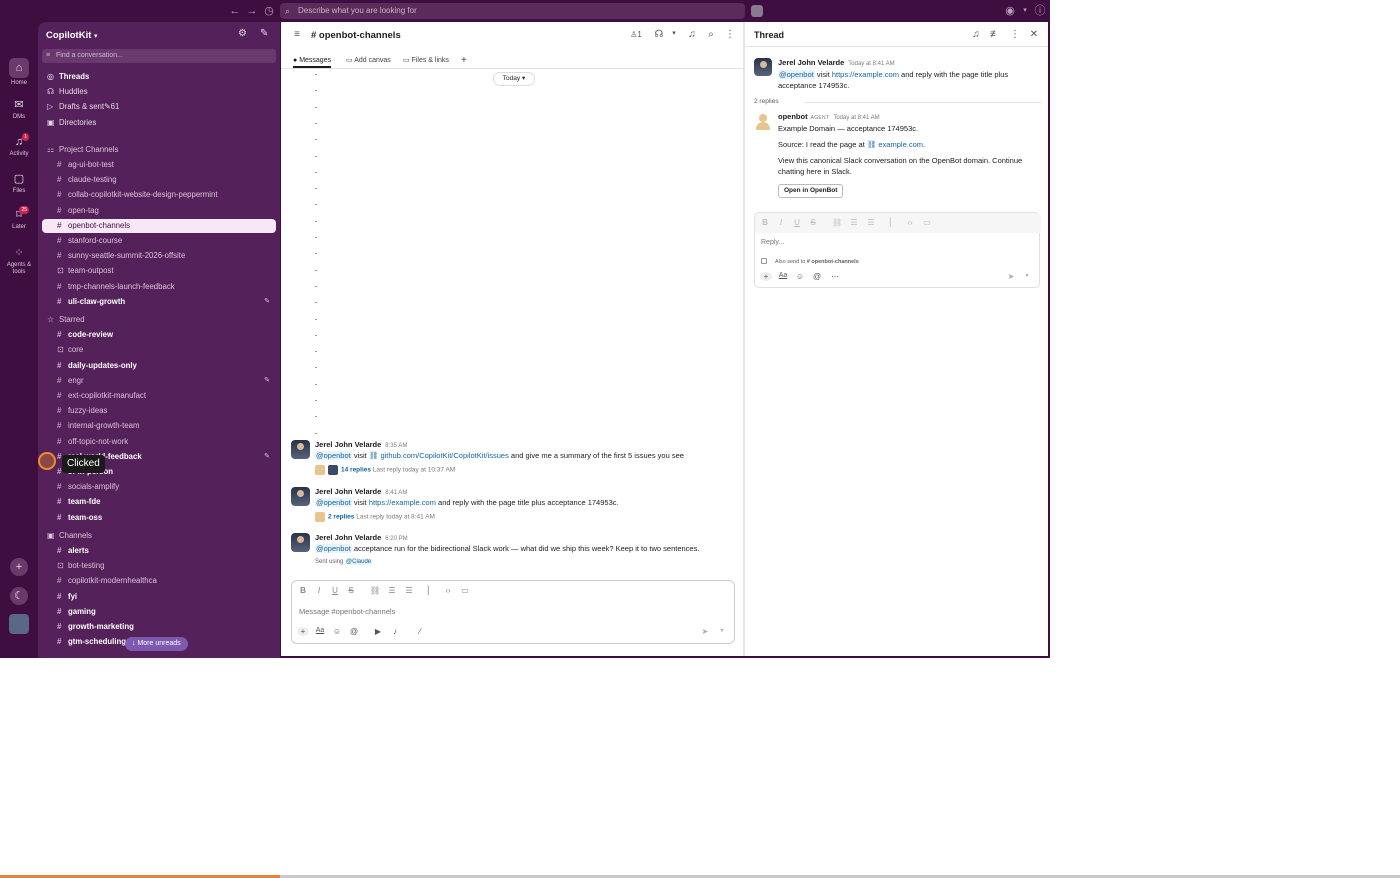 This screenshot has width=1400, height=878. Describe the element at coordinates (269, 11) in the screenshot. I see `history-icon: ◷` at that location.